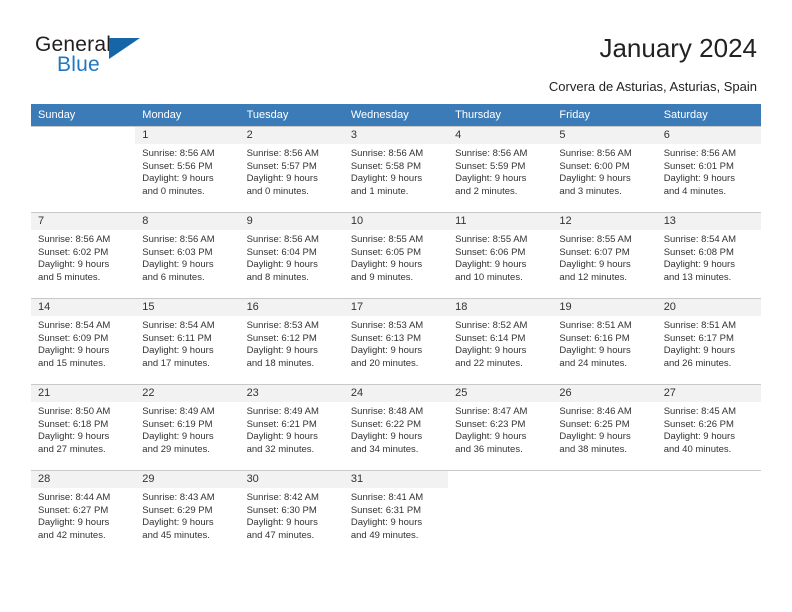 This screenshot has height=612, width=792. I want to click on day-detail-sunrise: Sunrise: 8:47 AM, so click(491, 411).